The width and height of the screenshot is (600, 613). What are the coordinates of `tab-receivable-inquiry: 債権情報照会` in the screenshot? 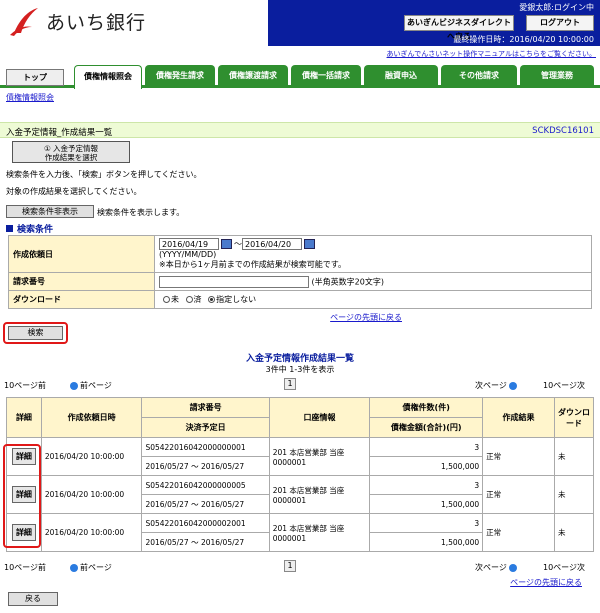 It's located at (108, 77).